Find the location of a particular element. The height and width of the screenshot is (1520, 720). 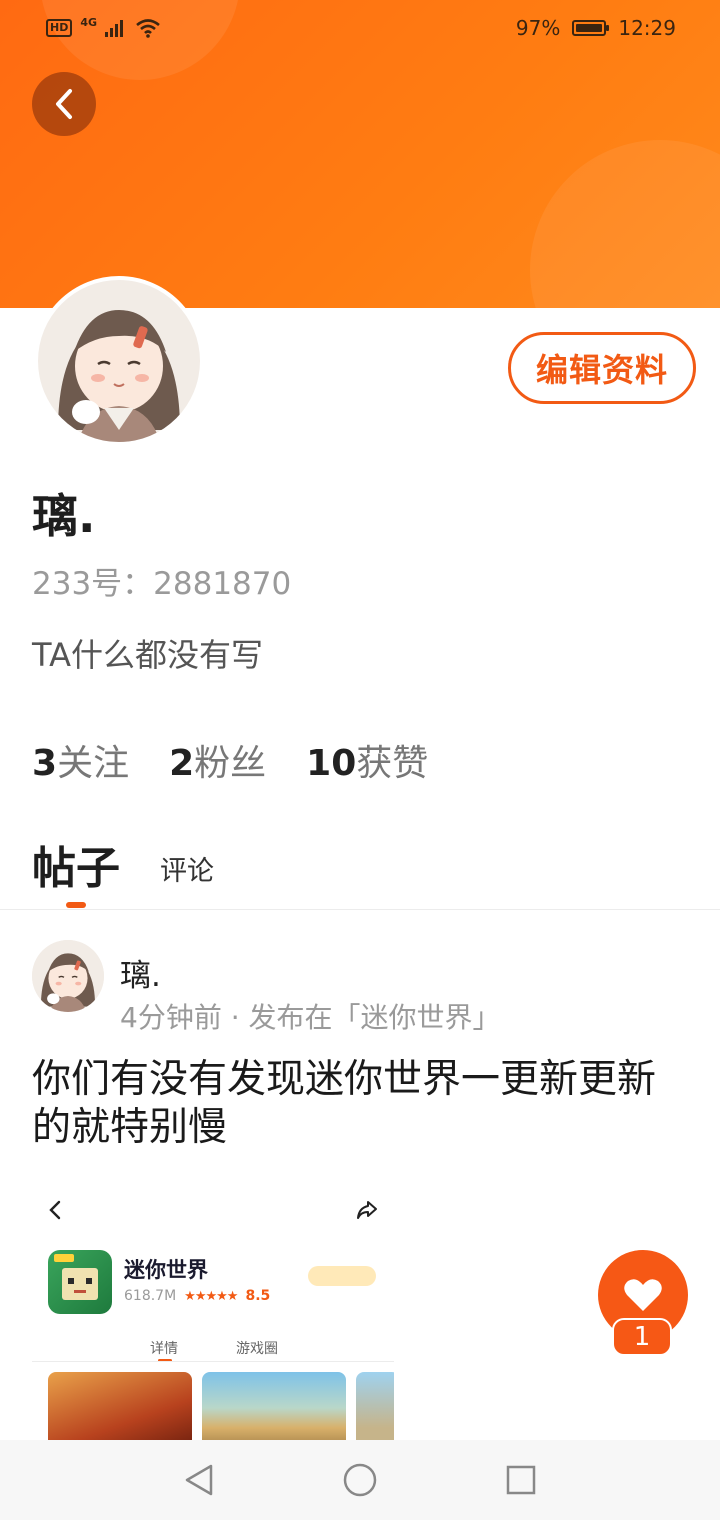

signal-icon is located at coordinates (114, 28).